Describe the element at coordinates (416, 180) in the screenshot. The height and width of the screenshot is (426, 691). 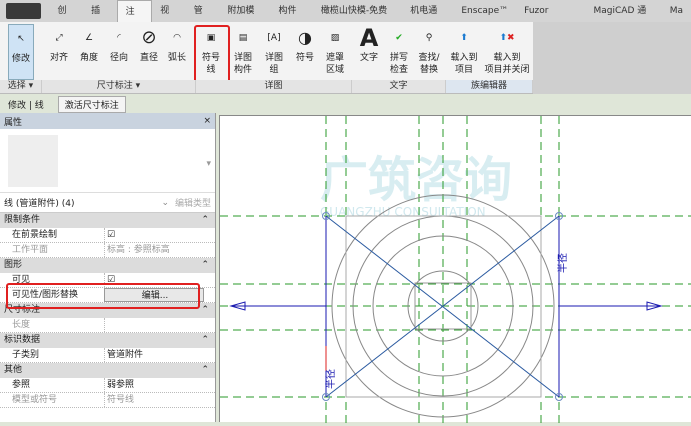
I see `watermark: 广筑咨询` at that location.